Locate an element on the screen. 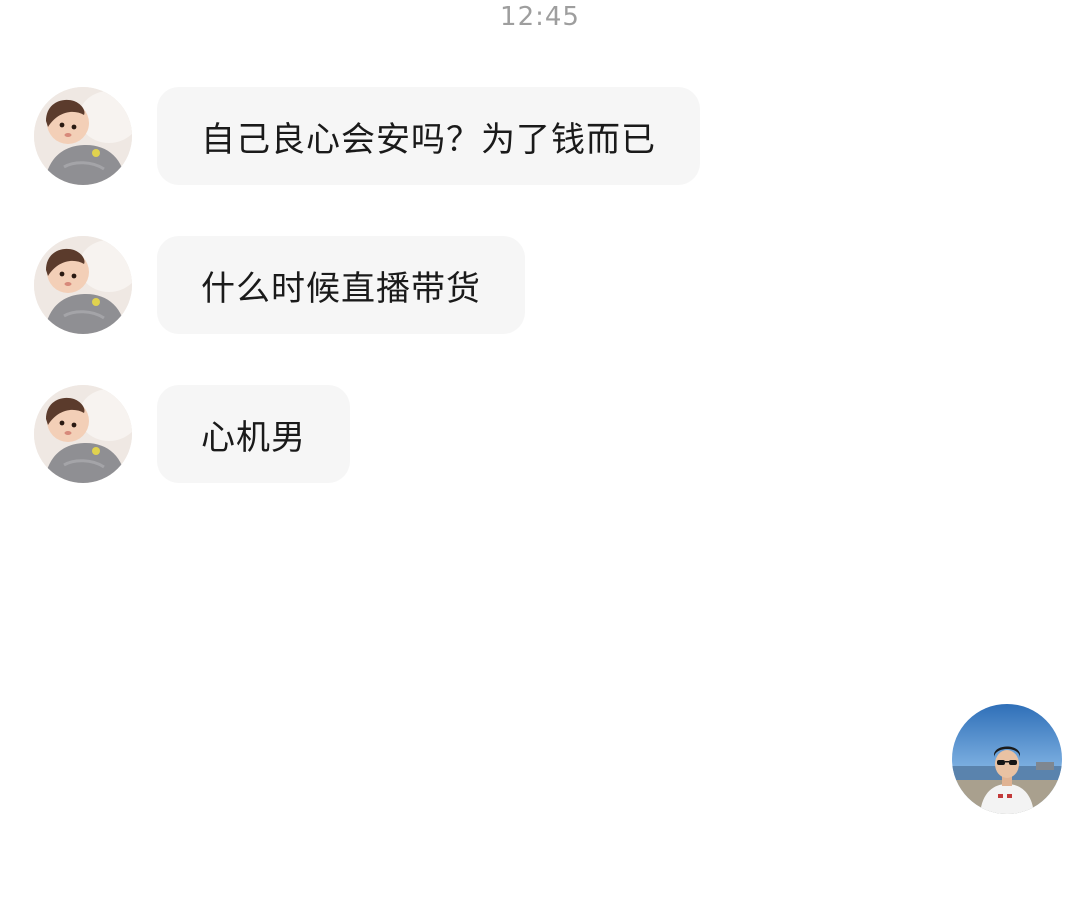 The width and height of the screenshot is (1080, 911). message-text: 什么时候直播带货 is located at coordinates (341, 288).